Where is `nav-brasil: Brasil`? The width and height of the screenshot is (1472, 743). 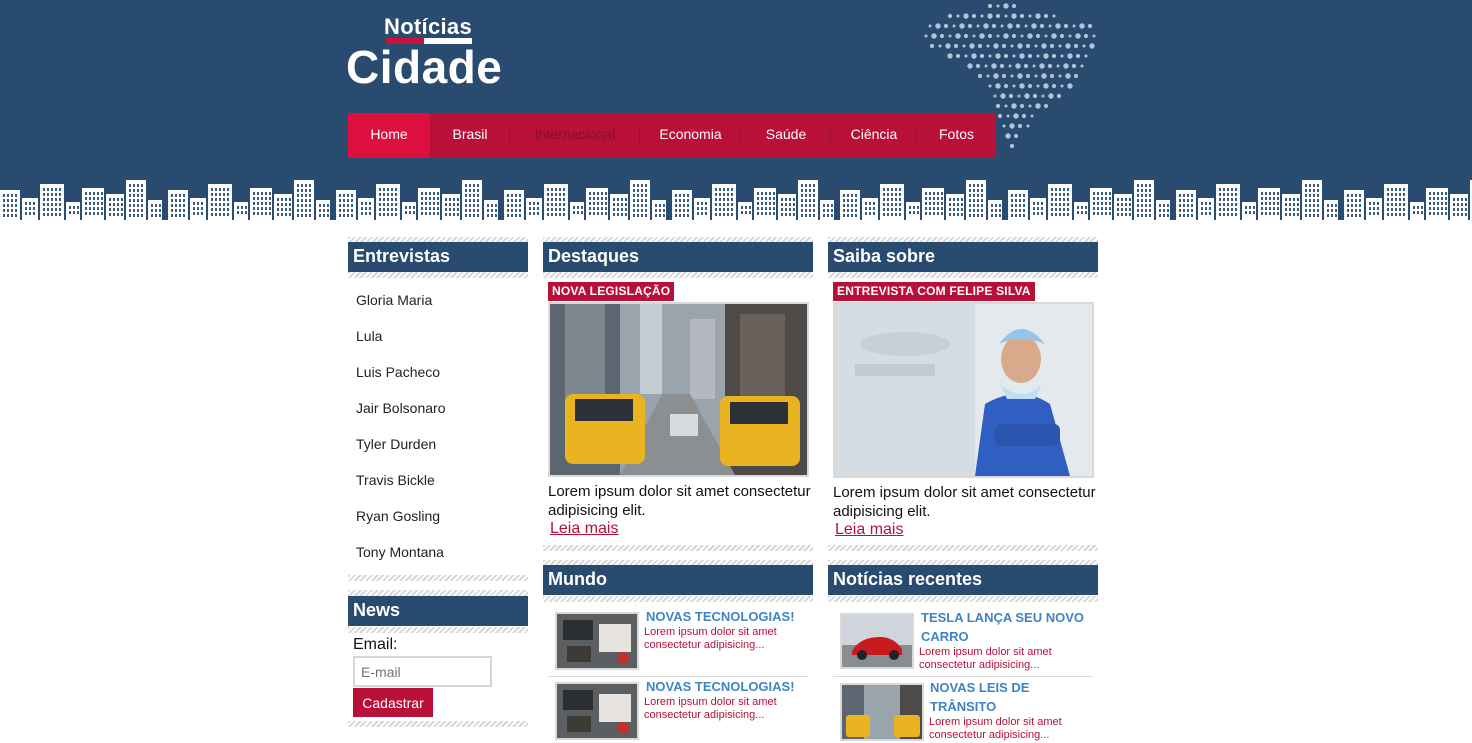
nav-brasil: Brasil is located at coordinates (470, 135).